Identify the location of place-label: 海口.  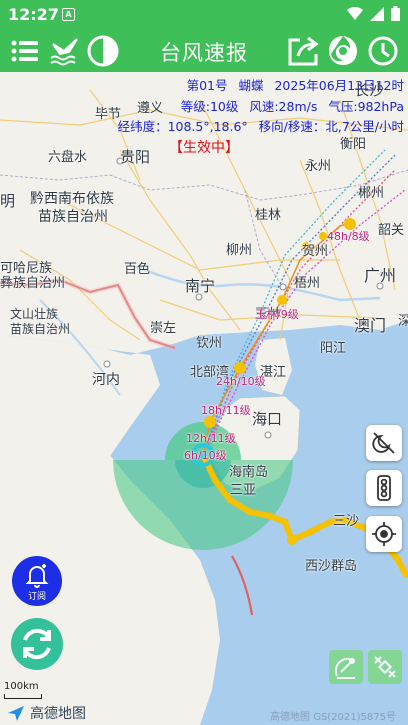
(267, 419).